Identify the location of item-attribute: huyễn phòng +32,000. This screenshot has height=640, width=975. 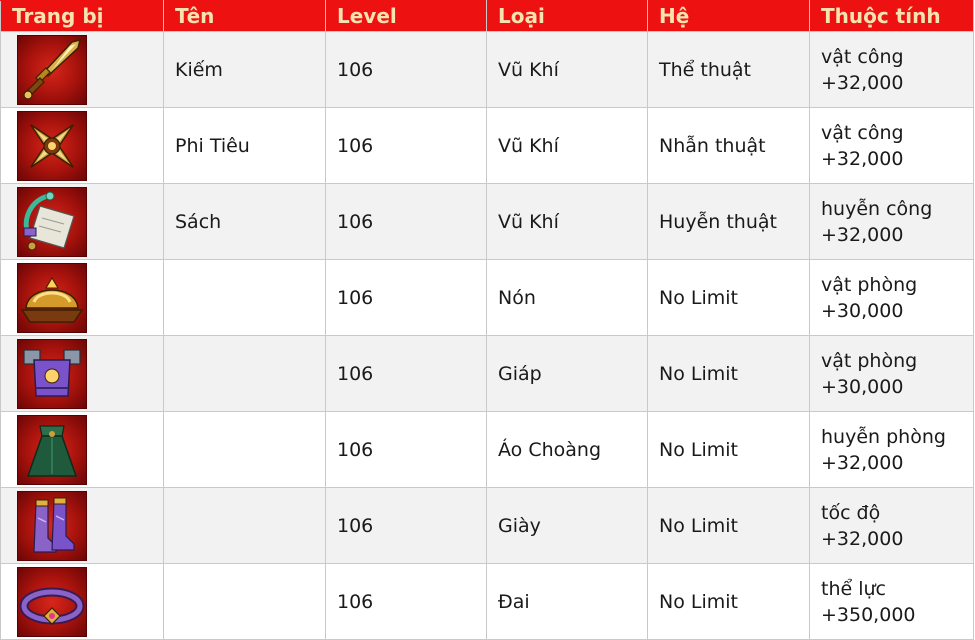
(891, 449).